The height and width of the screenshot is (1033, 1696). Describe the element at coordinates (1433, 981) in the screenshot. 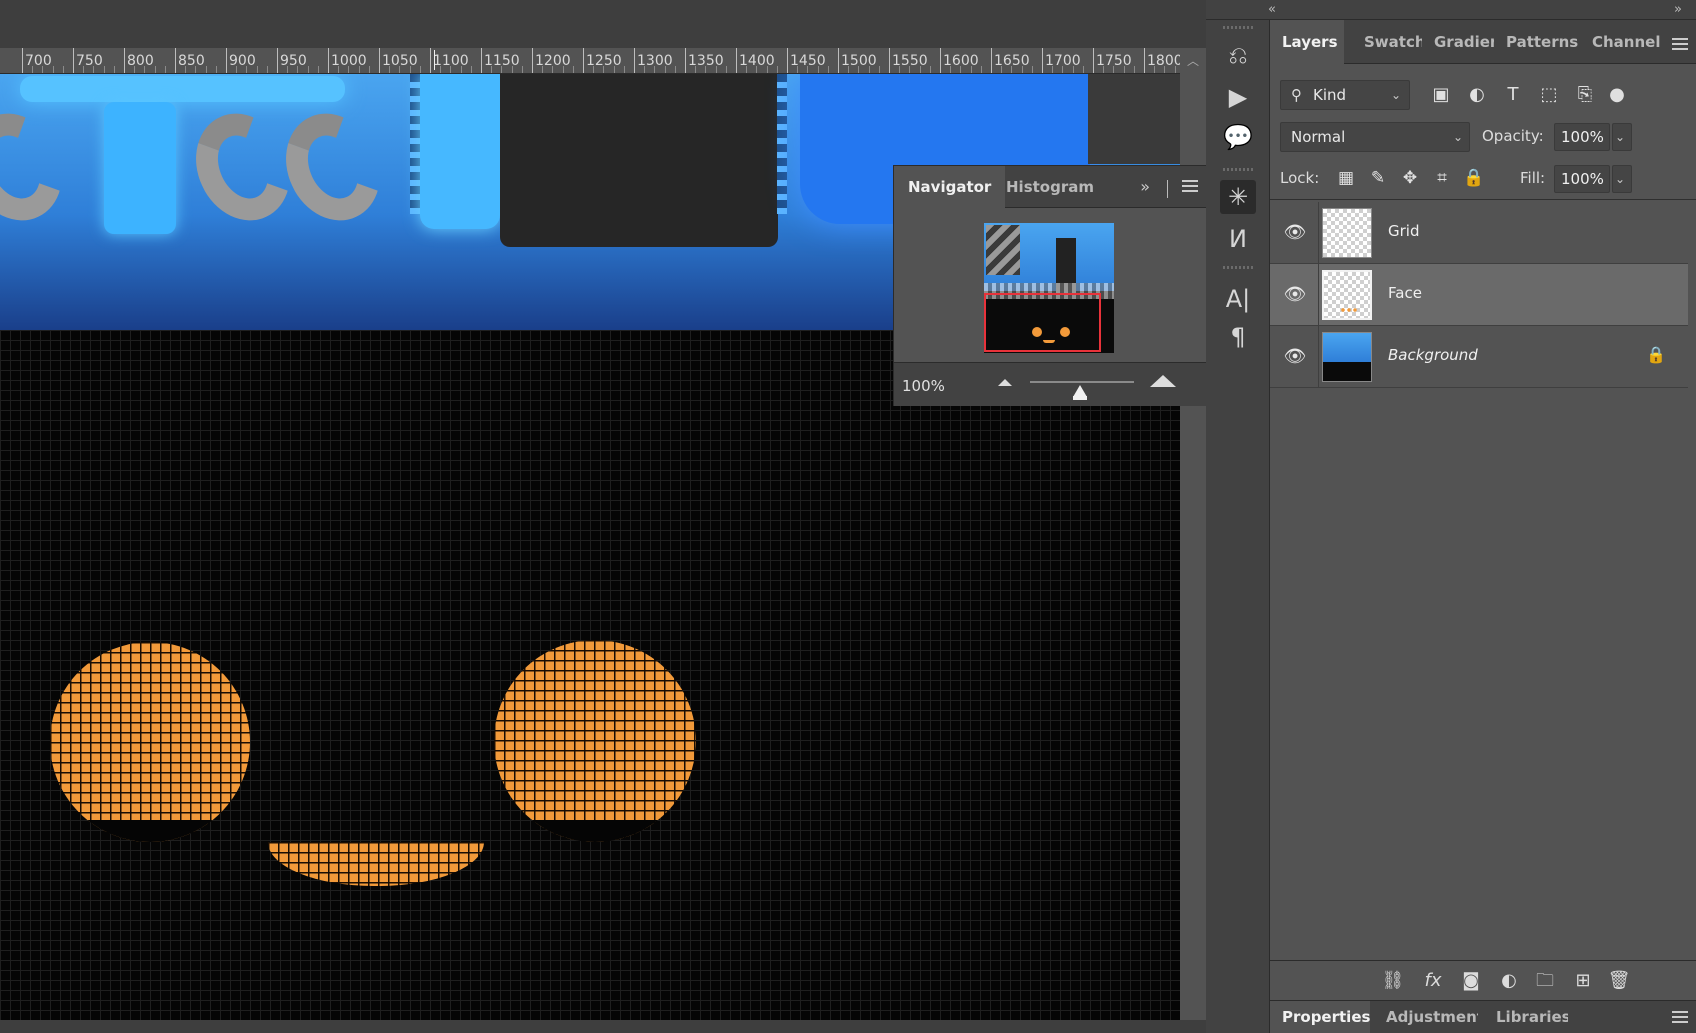

I see `layer-style-icon: fx` at that location.